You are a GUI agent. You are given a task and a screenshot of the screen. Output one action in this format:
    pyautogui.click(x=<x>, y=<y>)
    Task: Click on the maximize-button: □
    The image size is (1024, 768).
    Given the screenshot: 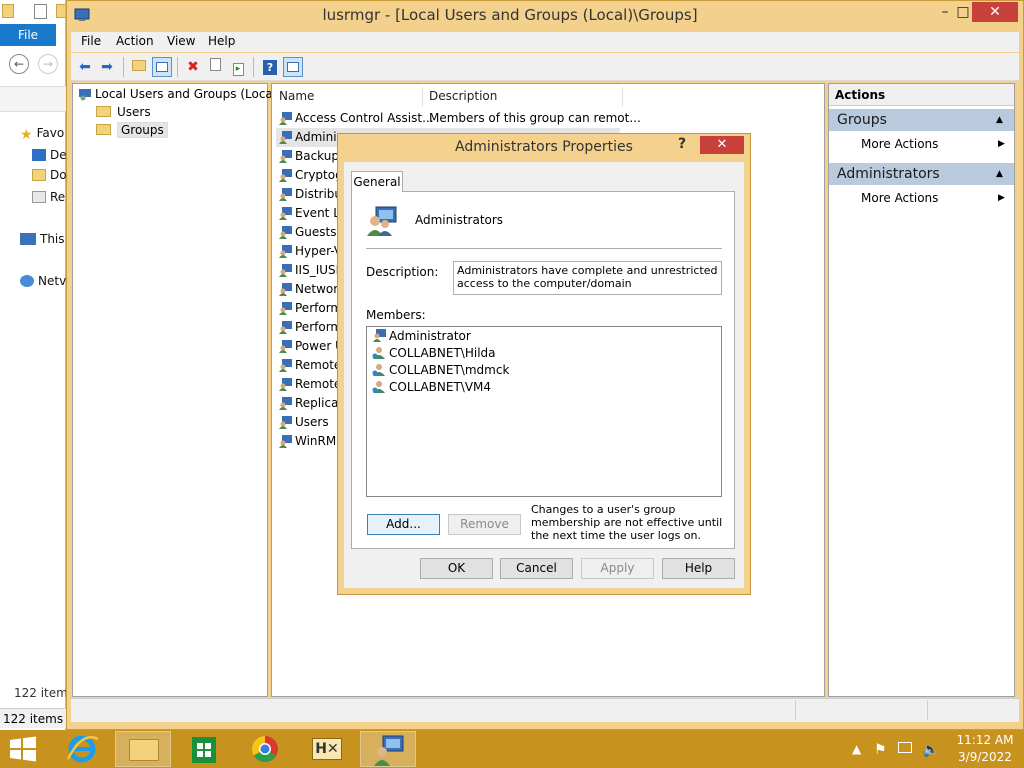 What is the action you would take?
    pyautogui.click(x=963, y=12)
    